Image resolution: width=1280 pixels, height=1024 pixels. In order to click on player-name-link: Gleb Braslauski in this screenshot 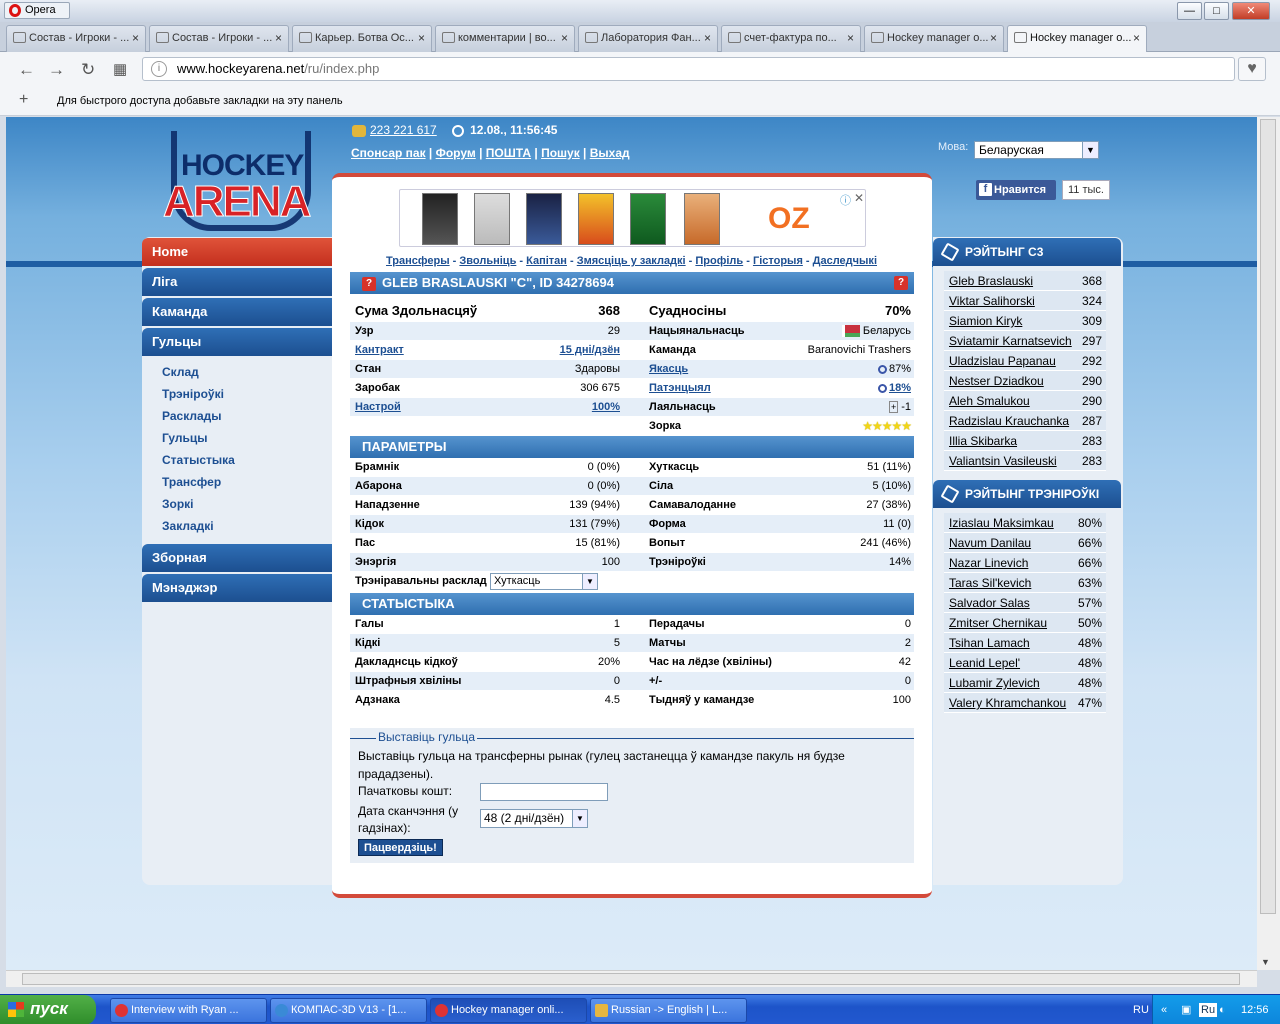, I will do `click(991, 281)`.